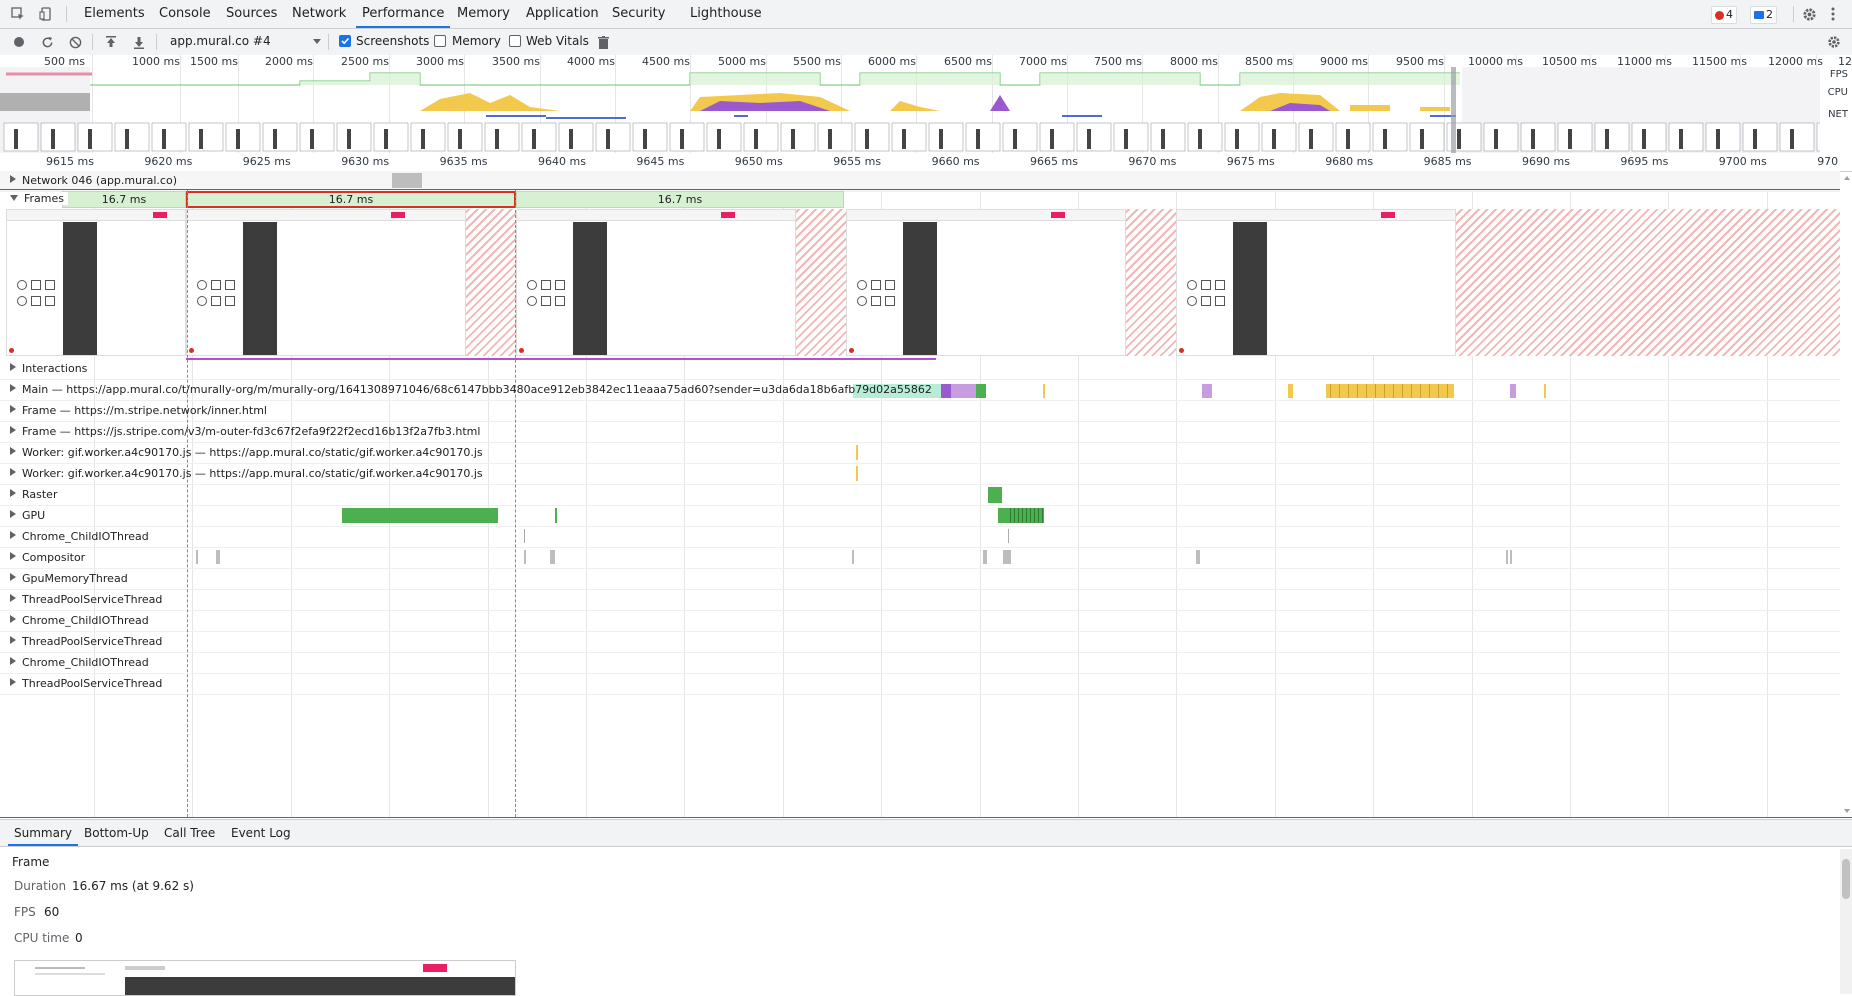 The width and height of the screenshot is (1852, 996). What do you see at coordinates (1834, 42) in the screenshot?
I see `capture-settings-gear-icon` at bounding box center [1834, 42].